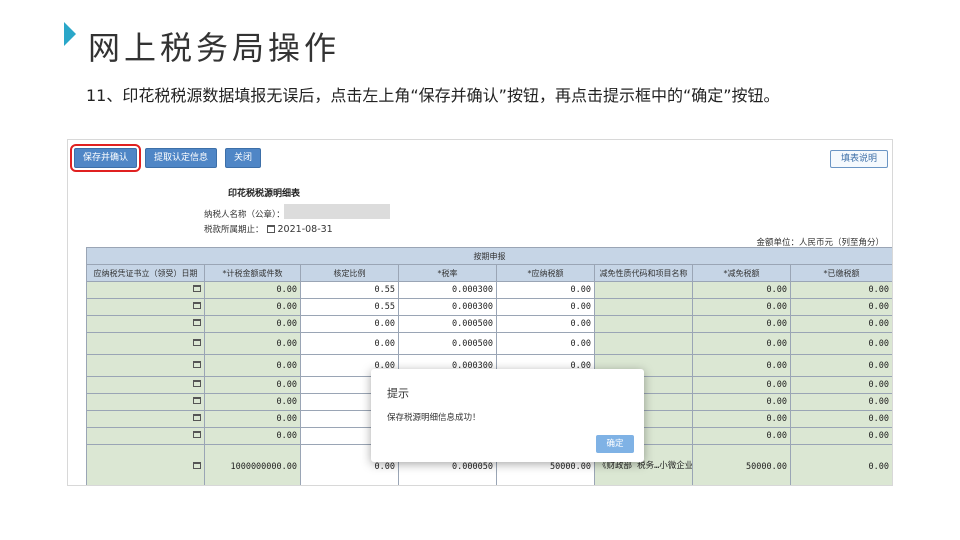 The height and width of the screenshot is (540, 960). I want to click on toolbar: 保存并确认 提取认定信息 关闭, so click(165, 158).